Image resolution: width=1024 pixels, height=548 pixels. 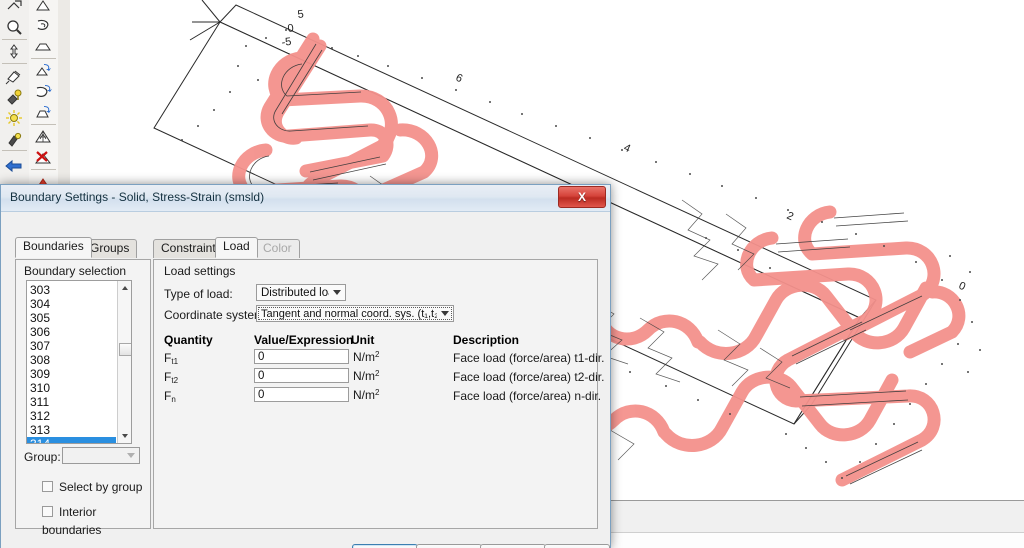 I want to click on toolbar-gutter, so click(x=64, y=93).